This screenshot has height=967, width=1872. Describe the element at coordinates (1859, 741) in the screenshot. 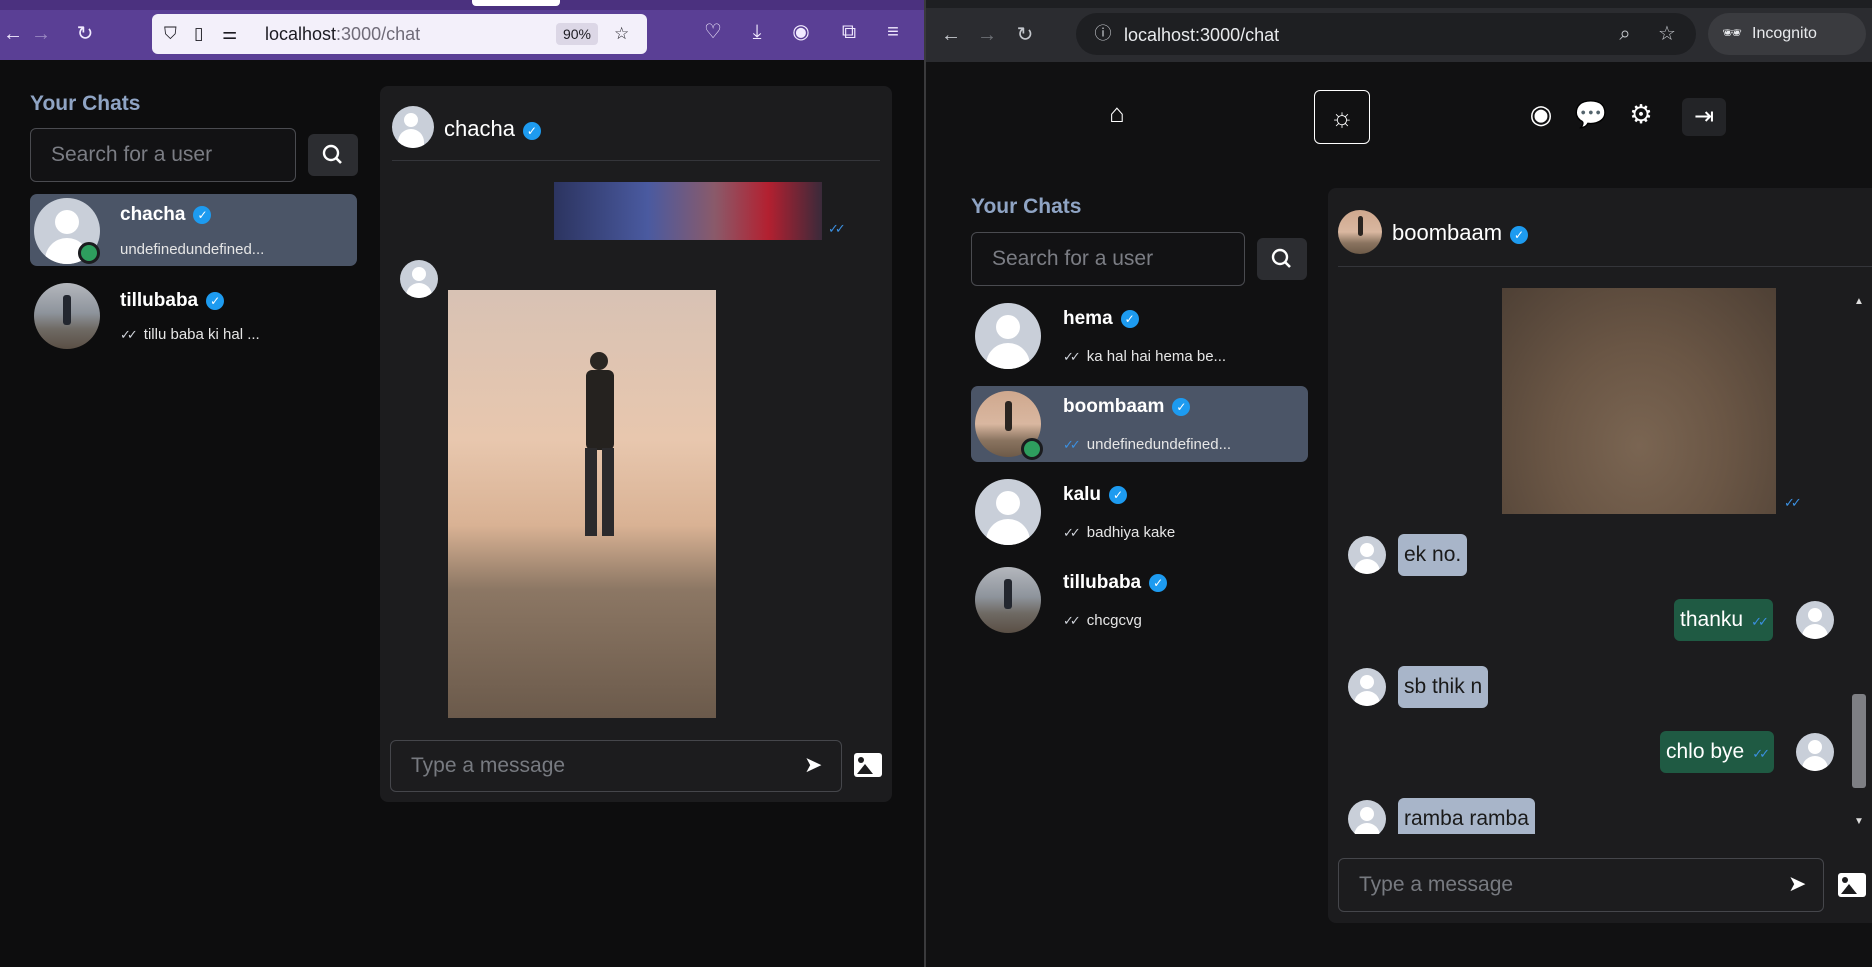

I see `scrollbar-thumb` at that location.